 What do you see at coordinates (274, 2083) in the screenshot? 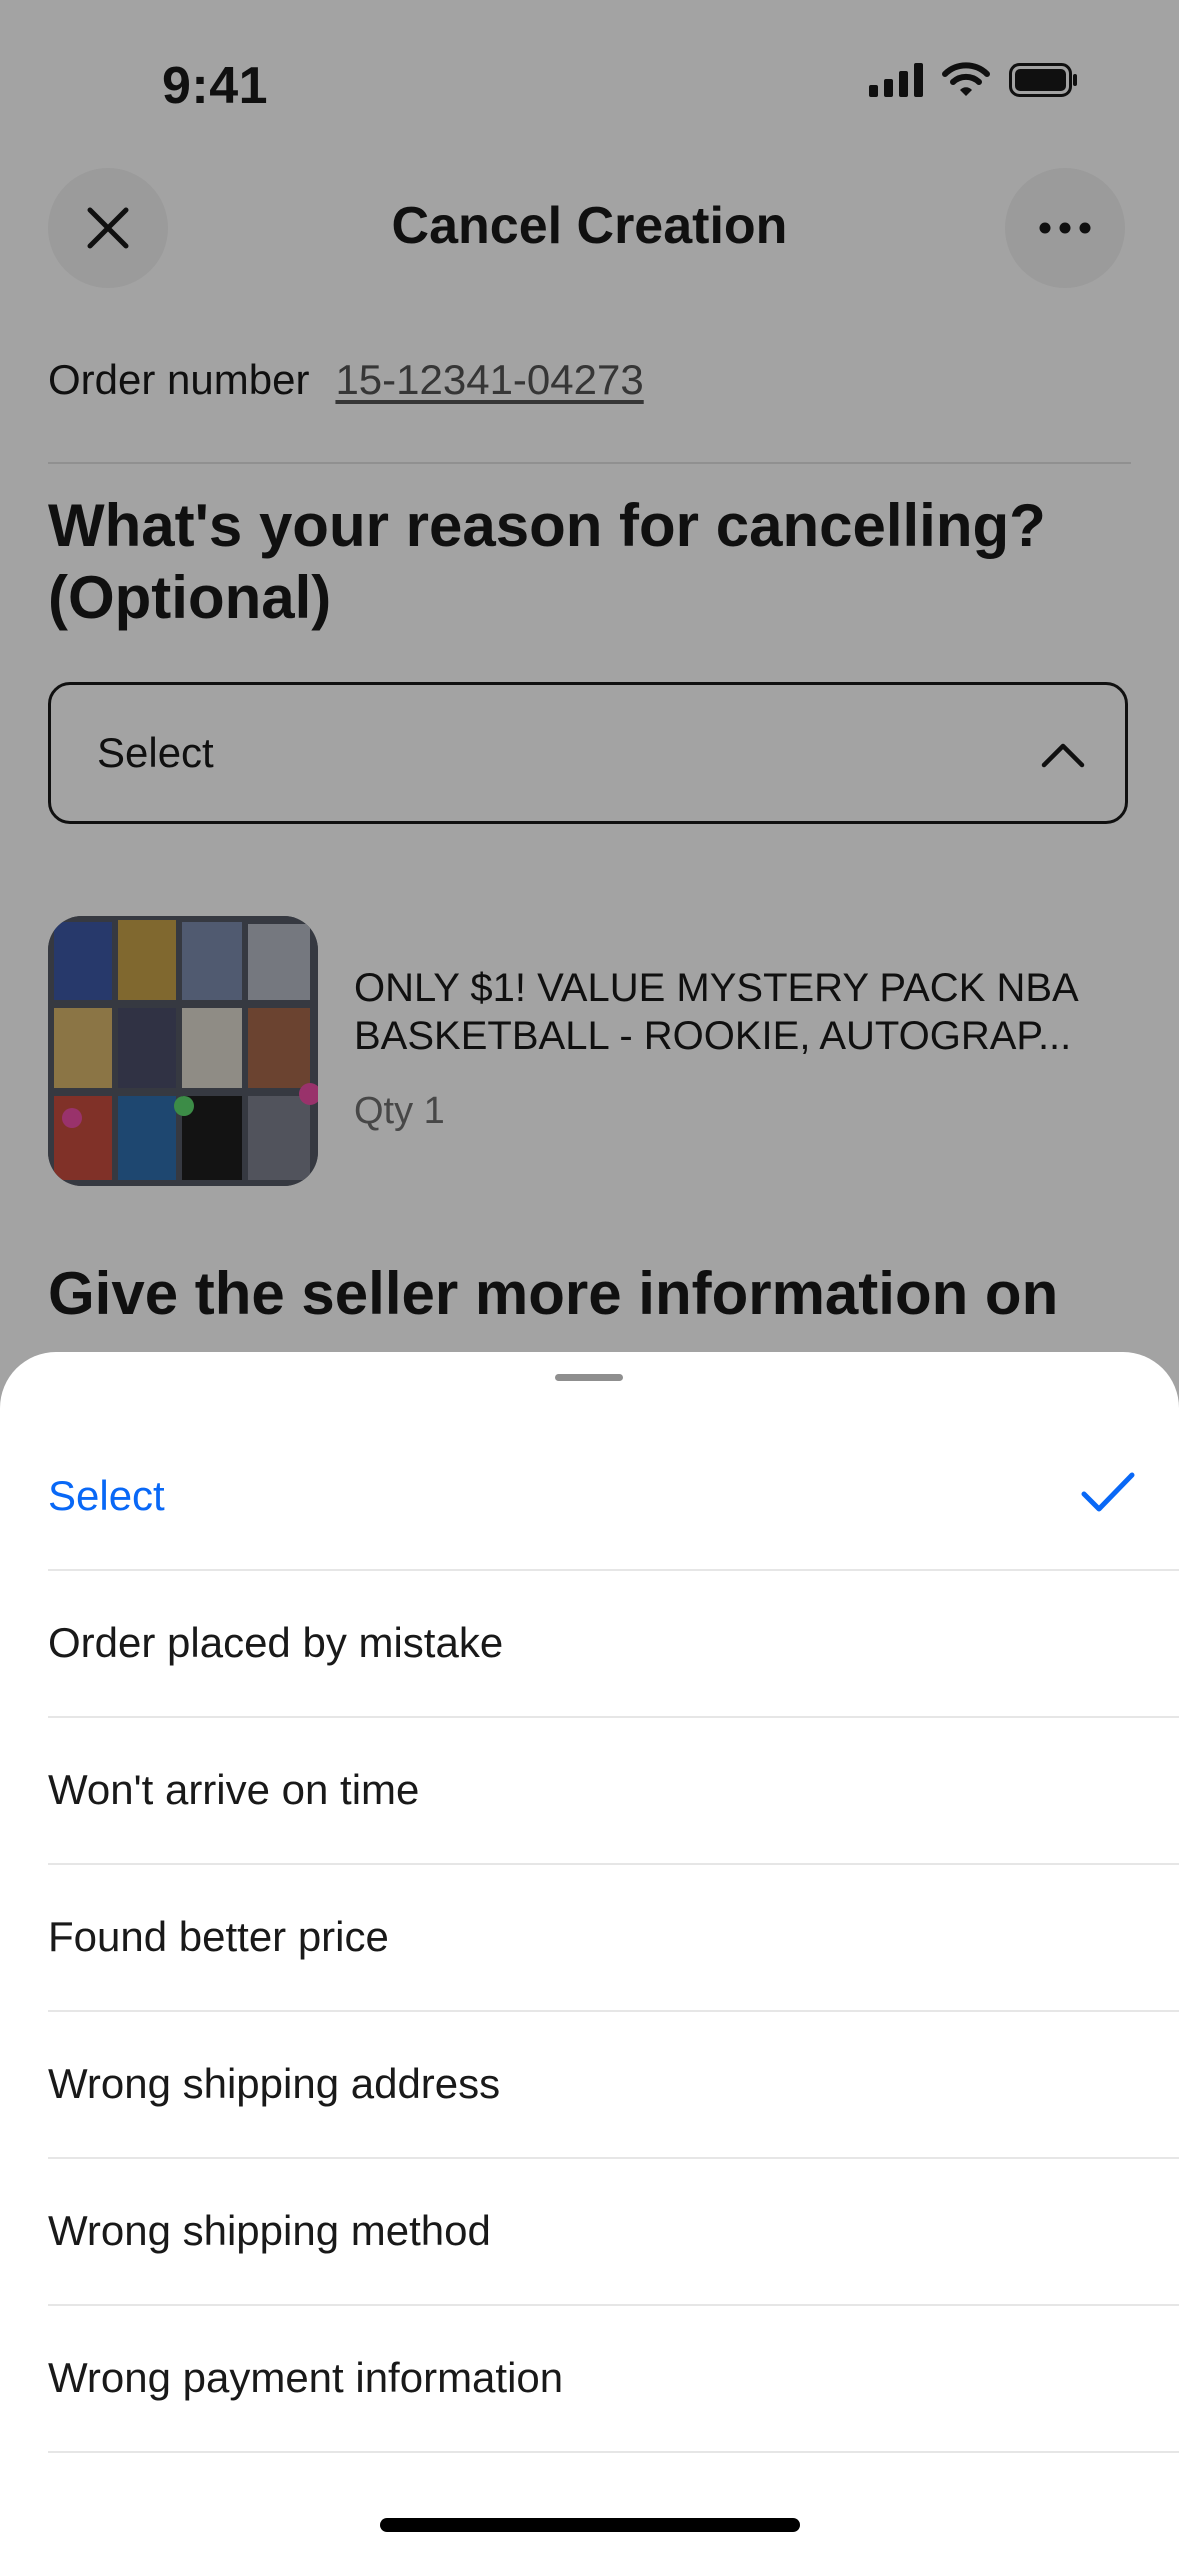
I see `option-label: Wrong shipping address` at bounding box center [274, 2083].